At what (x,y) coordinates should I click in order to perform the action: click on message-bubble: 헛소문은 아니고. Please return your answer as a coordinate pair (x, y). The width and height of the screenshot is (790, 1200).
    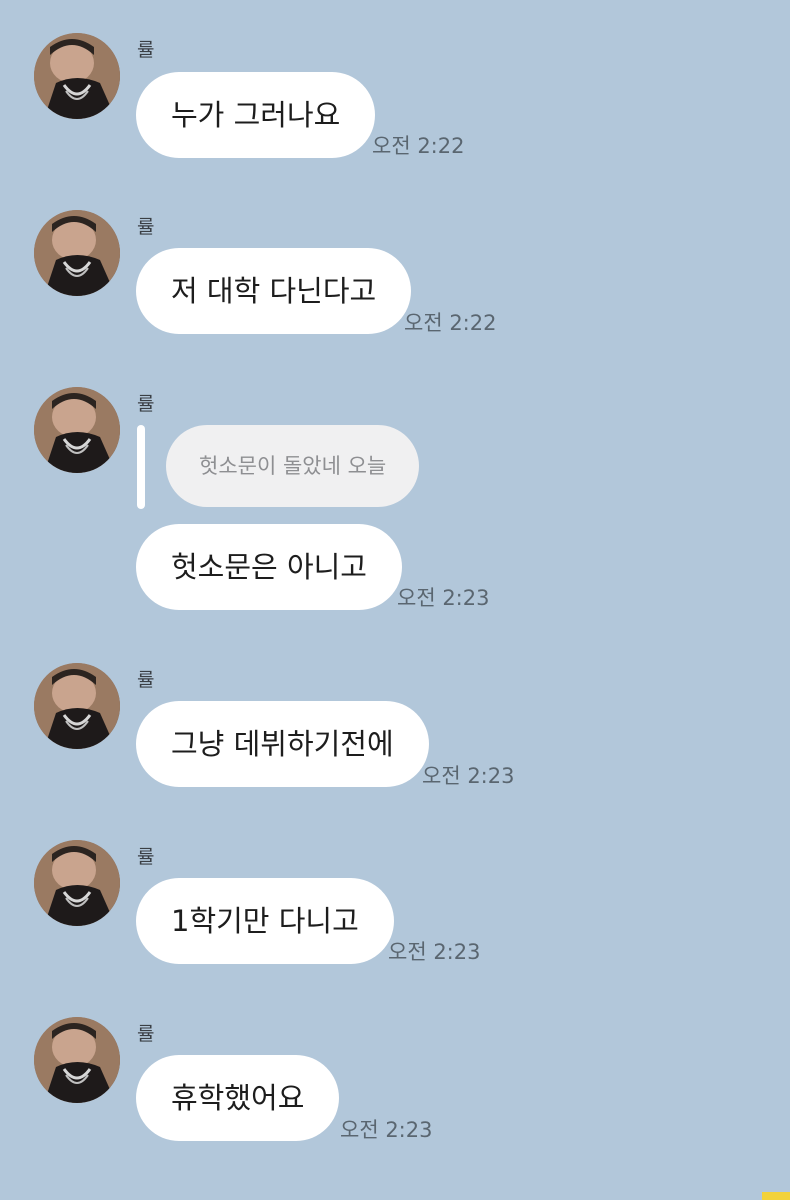
    Looking at the image, I should click on (269, 567).